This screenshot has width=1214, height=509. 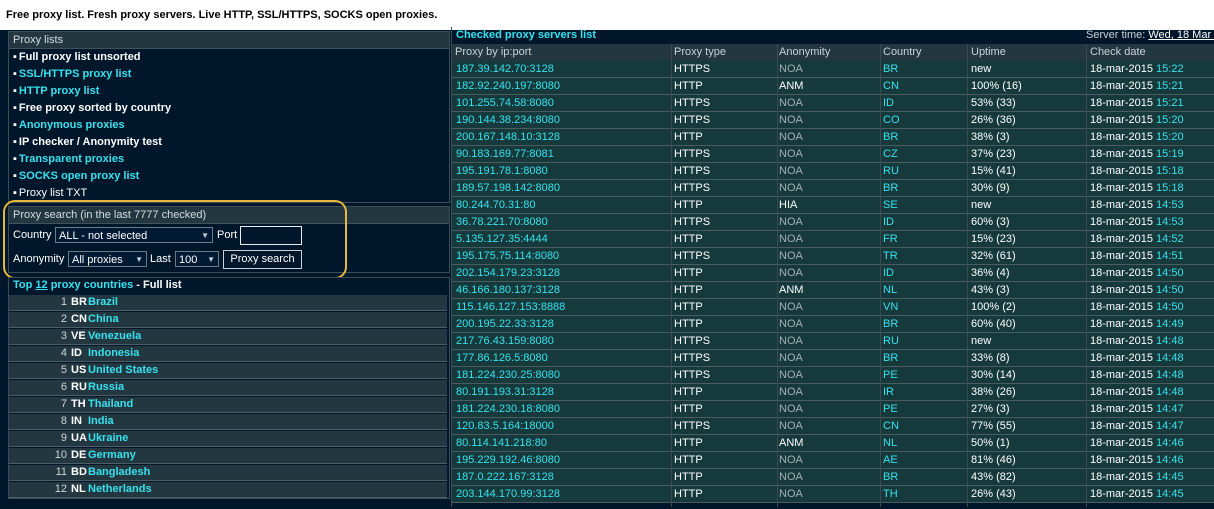 What do you see at coordinates (114, 336) in the screenshot?
I see `country-link: Venezuela` at bounding box center [114, 336].